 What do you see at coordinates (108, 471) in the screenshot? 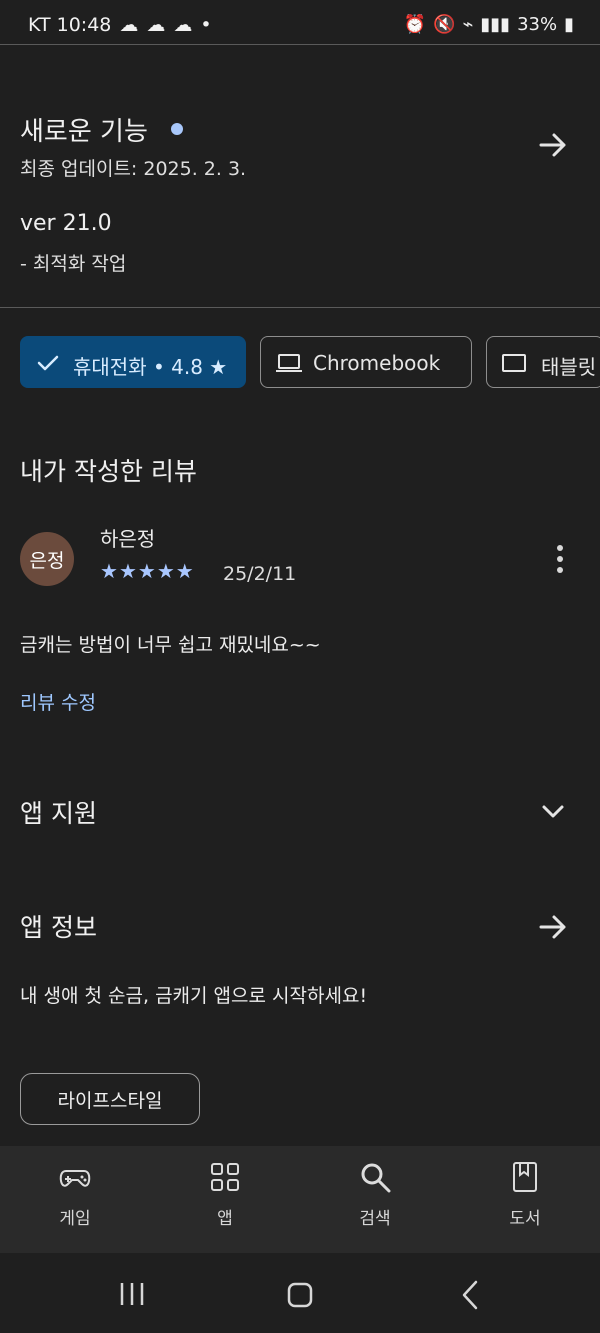
I see `review-section-title: 내가 작성한 리뷰` at bounding box center [108, 471].